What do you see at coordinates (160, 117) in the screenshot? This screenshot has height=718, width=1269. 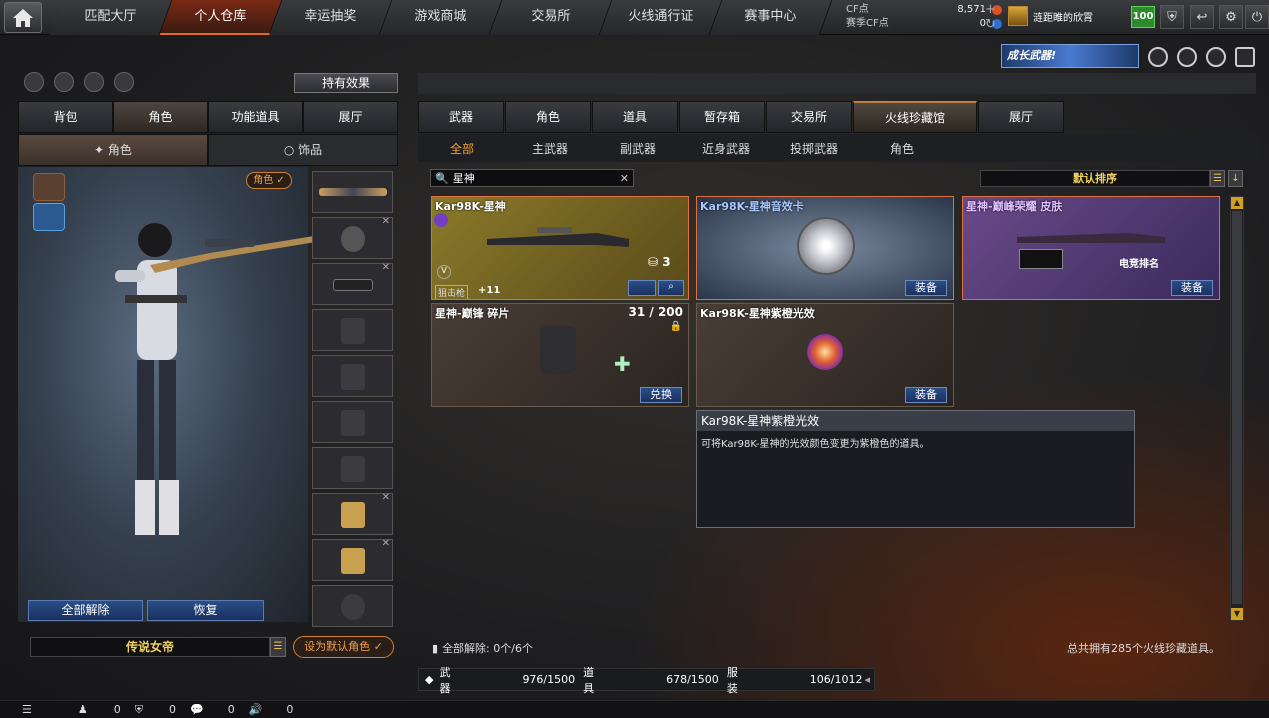 I see `tab-character: 角色` at bounding box center [160, 117].